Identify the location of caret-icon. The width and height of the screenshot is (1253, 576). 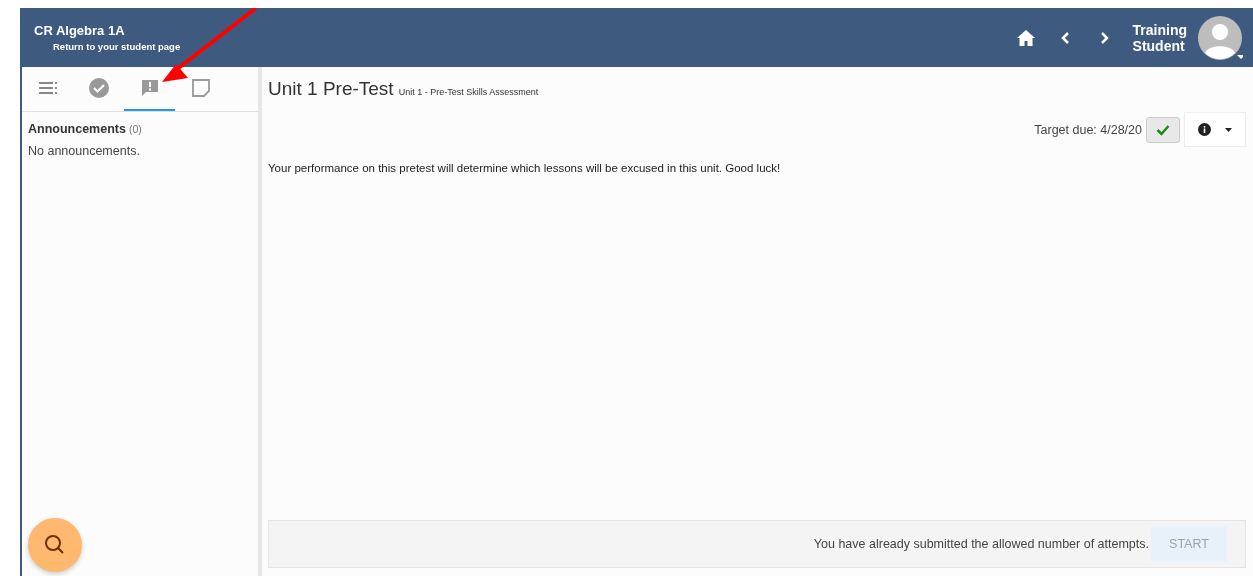
(1228, 129).